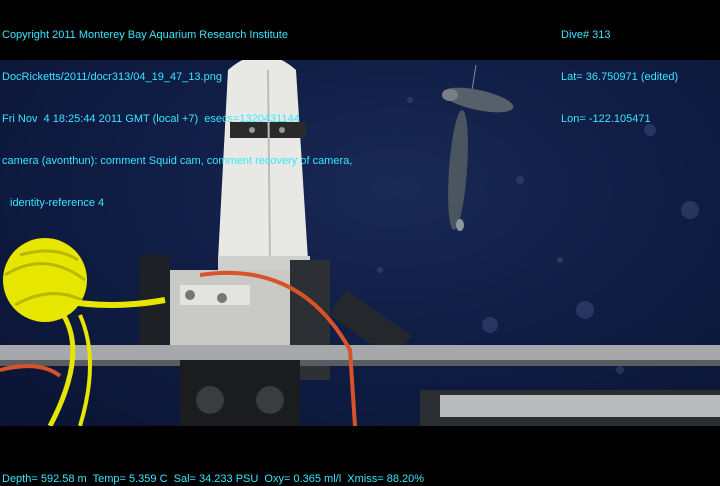 This screenshot has height=486, width=720. Describe the element at coordinates (478, 147) in the screenshot. I see `squid-specimen` at that location.